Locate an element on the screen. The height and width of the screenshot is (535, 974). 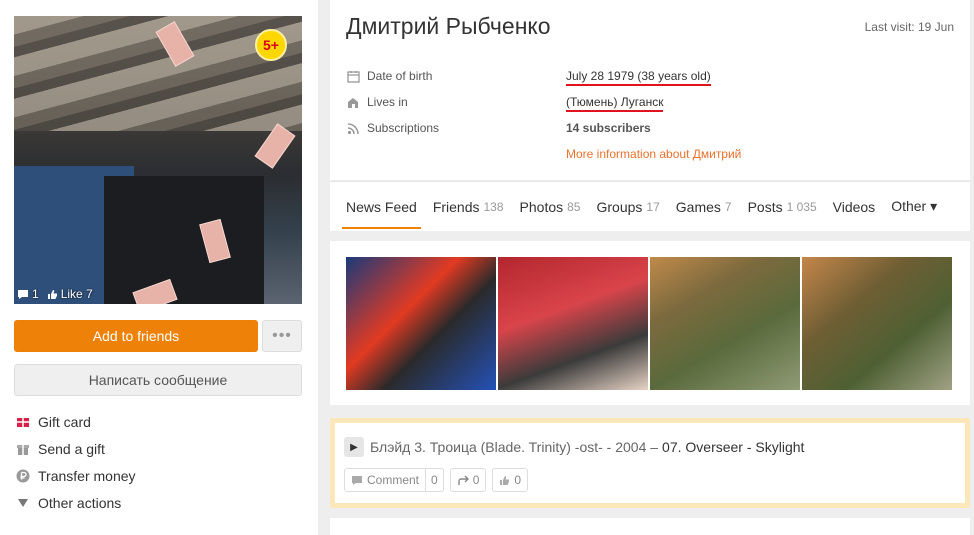
tab-other: Other ▾ is located at coordinates (914, 206).